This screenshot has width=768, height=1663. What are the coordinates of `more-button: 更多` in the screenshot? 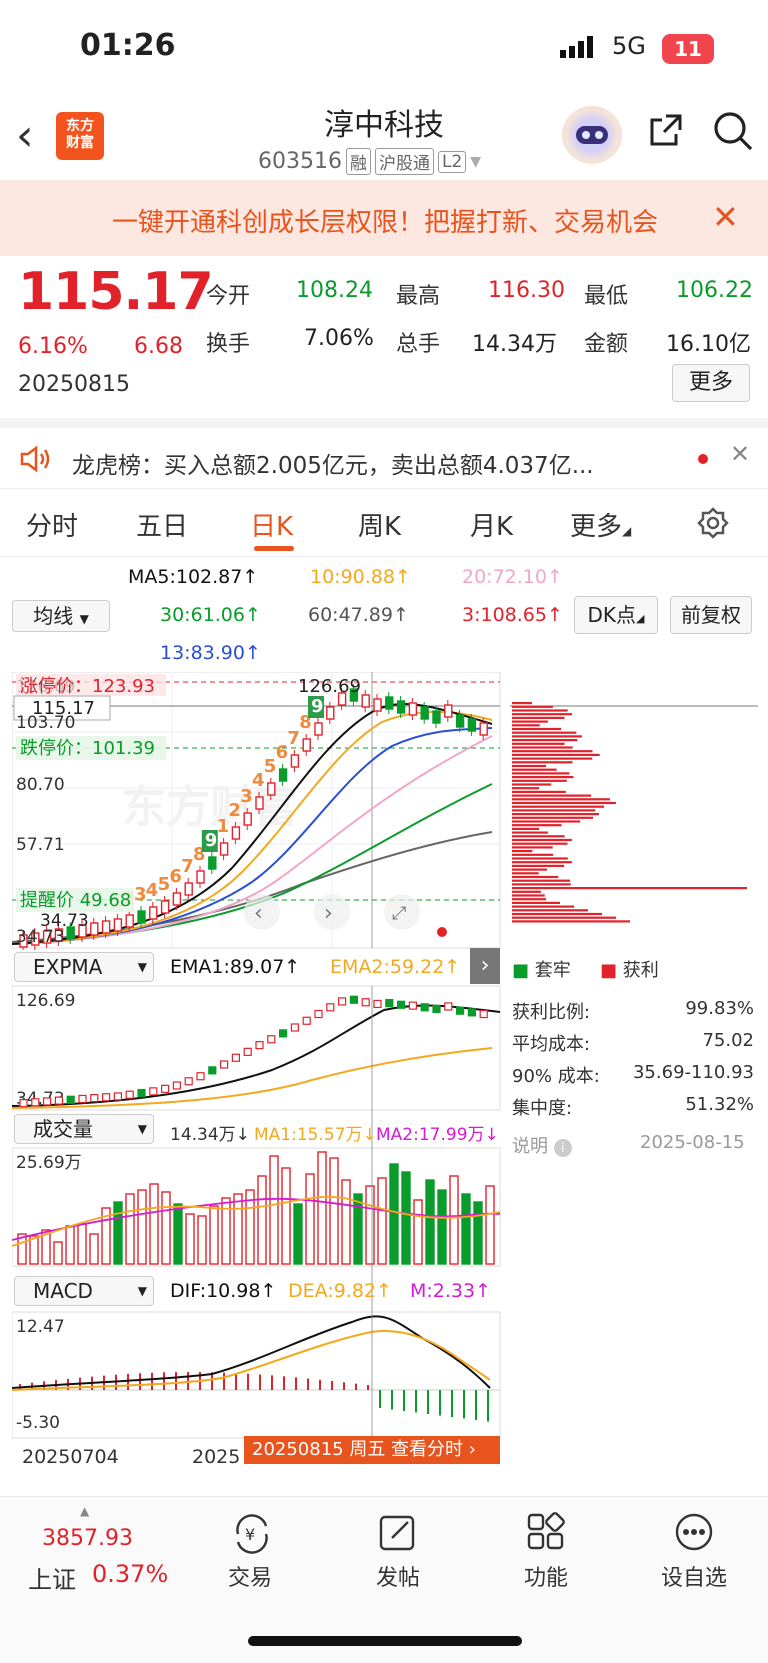 It's located at (711, 383).